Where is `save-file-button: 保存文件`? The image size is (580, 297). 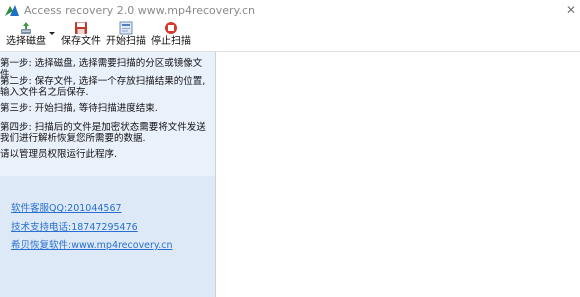 save-file-button: 保存文件 is located at coordinates (81, 36).